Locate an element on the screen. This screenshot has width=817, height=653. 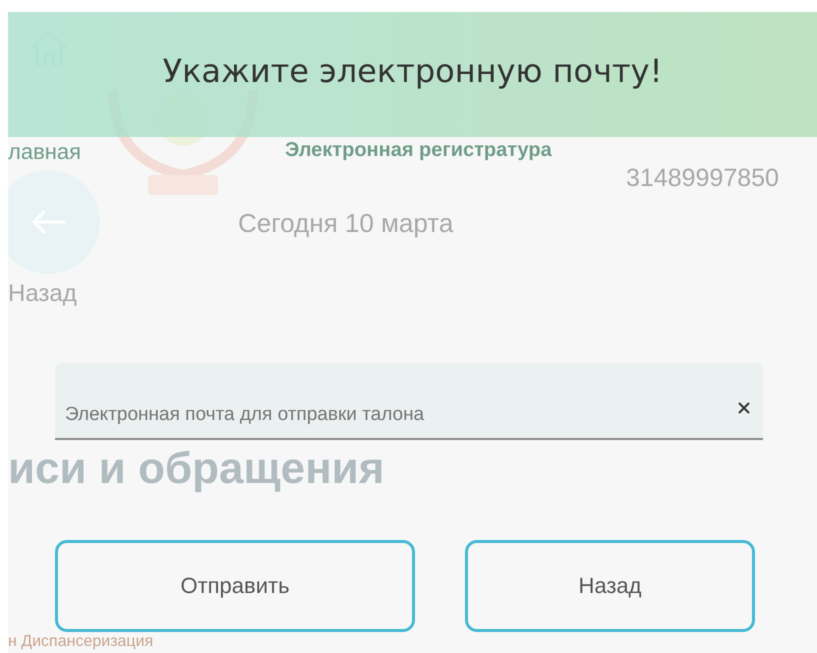
section-heading: иси и обращения is located at coordinates (196, 469).